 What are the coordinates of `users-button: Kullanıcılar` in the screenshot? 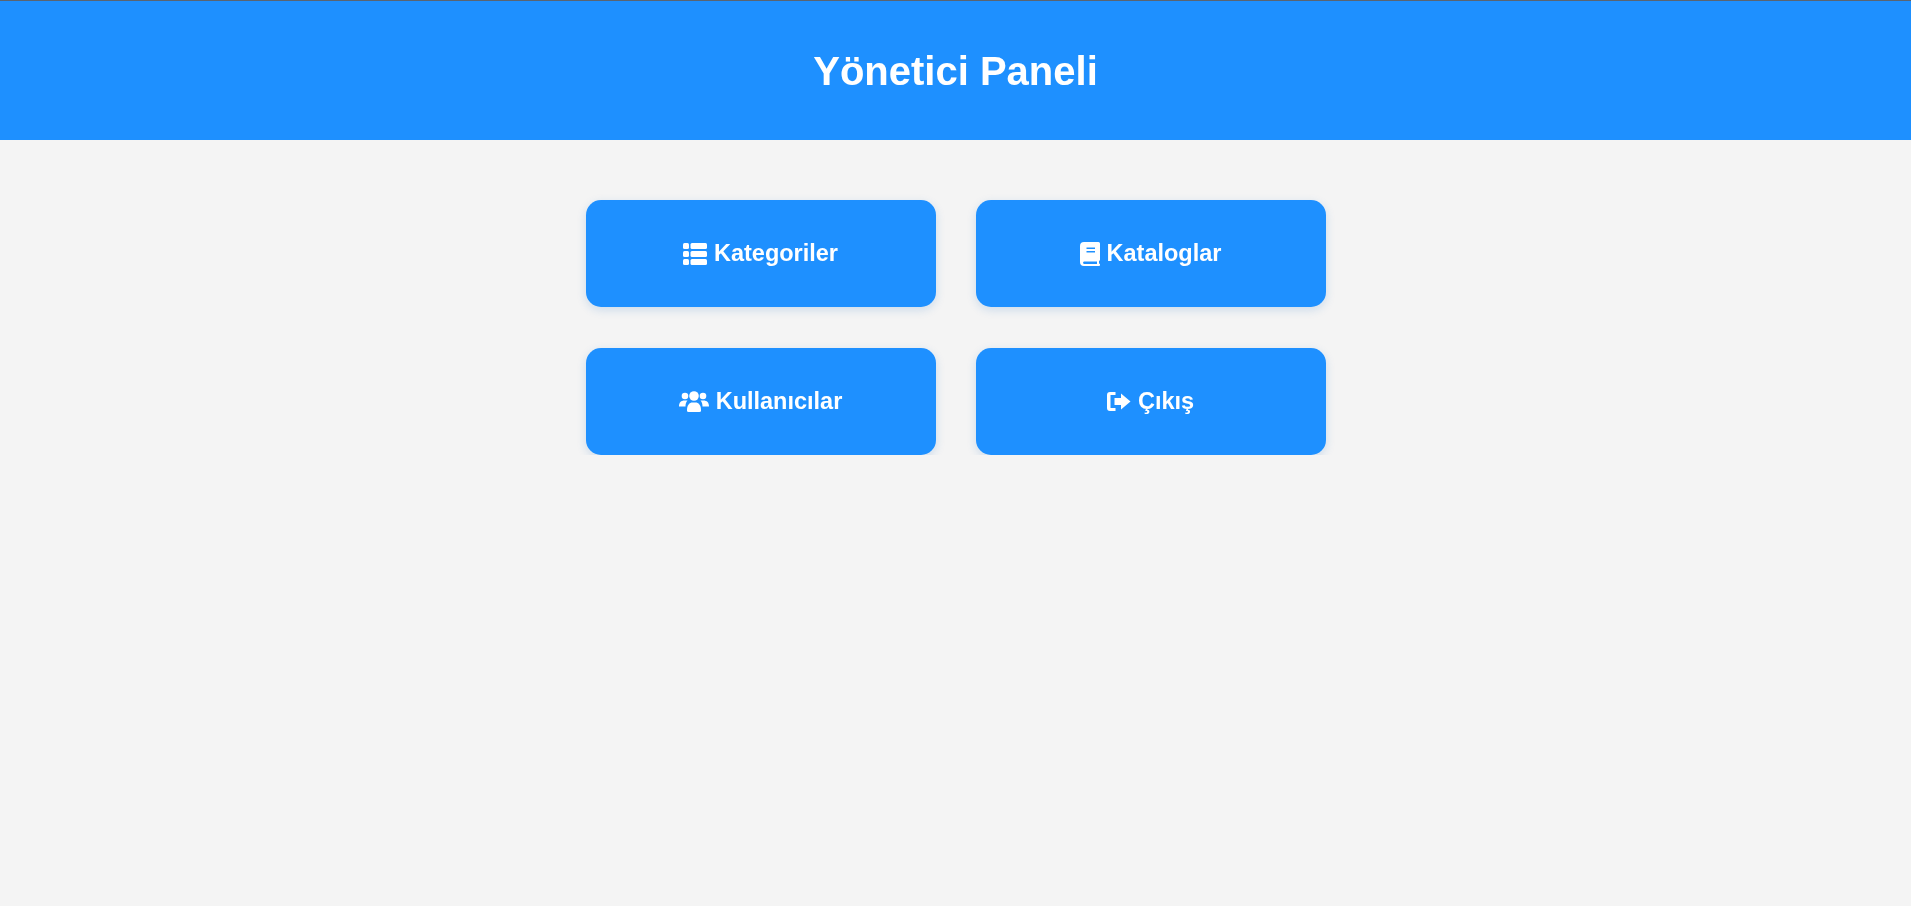 It's located at (760, 401).